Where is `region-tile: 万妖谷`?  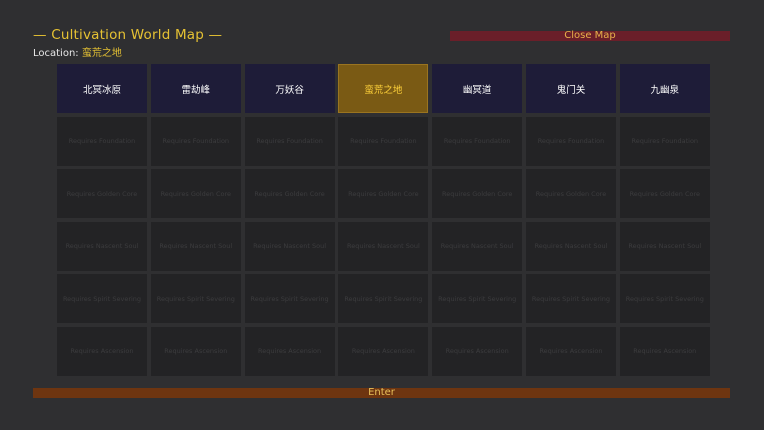 region-tile: 万妖谷 is located at coordinates (289, 88).